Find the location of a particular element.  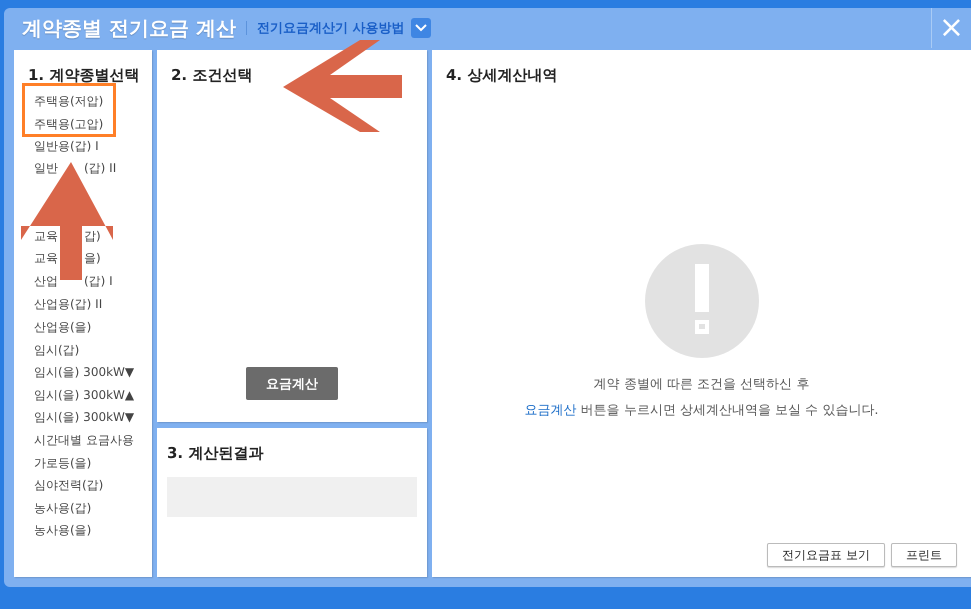

contract-type-item: 갑) is located at coordinates (92, 236).